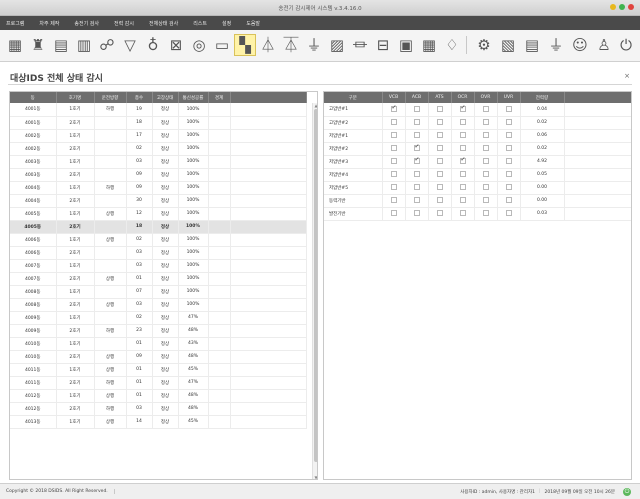 Image resolution: width=640 pixels, height=499 pixels. I want to click on menu-item-list: 리스트, so click(200, 23).